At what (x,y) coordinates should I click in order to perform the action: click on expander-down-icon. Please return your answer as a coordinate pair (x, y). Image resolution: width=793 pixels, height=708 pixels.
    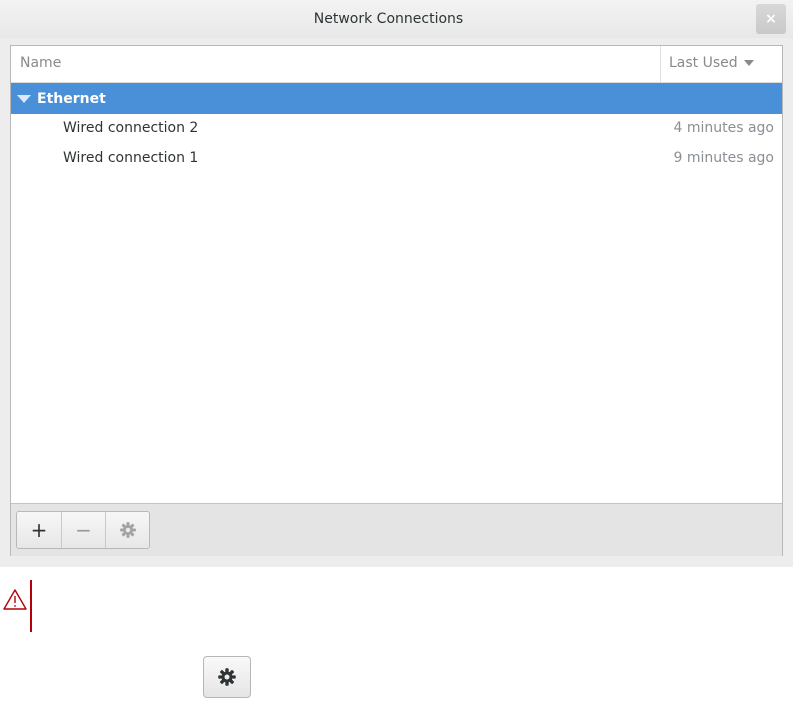
    Looking at the image, I should click on (24, 98).